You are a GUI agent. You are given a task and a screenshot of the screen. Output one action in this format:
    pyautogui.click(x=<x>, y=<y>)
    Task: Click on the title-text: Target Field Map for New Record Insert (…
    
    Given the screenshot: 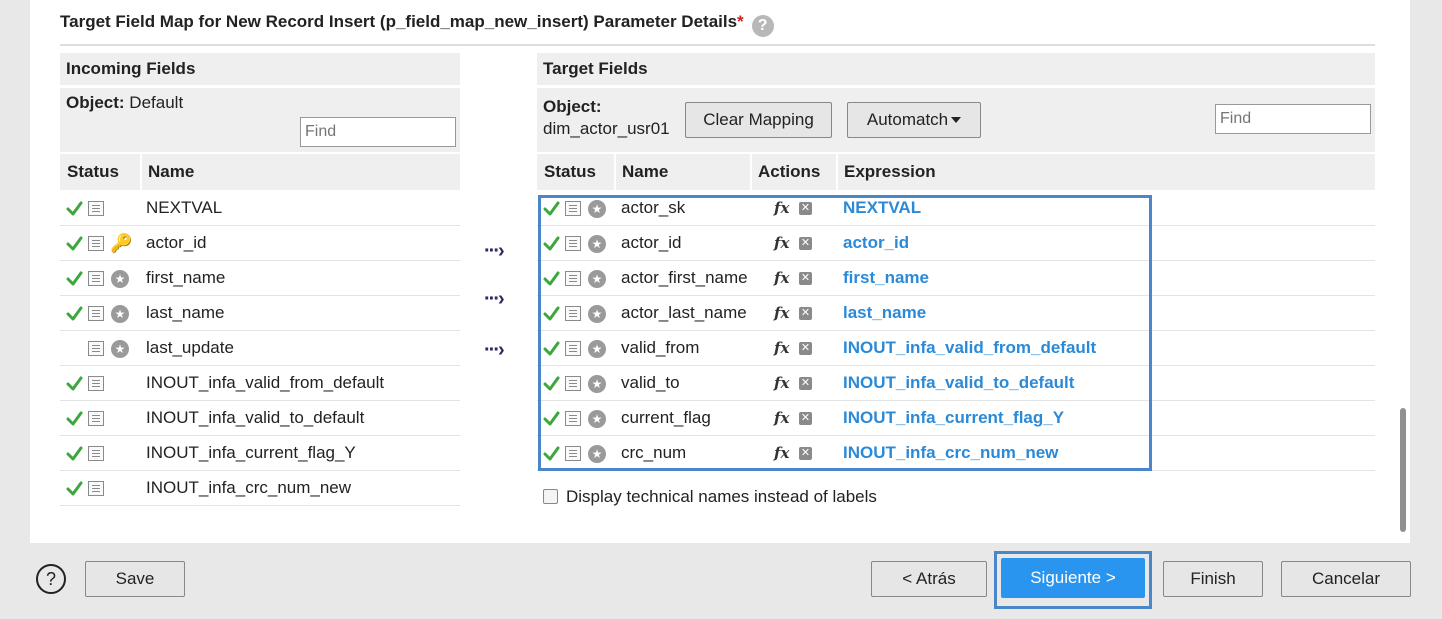 What is the action you would take?
    pyautogui.click(x=399, y=21)
    